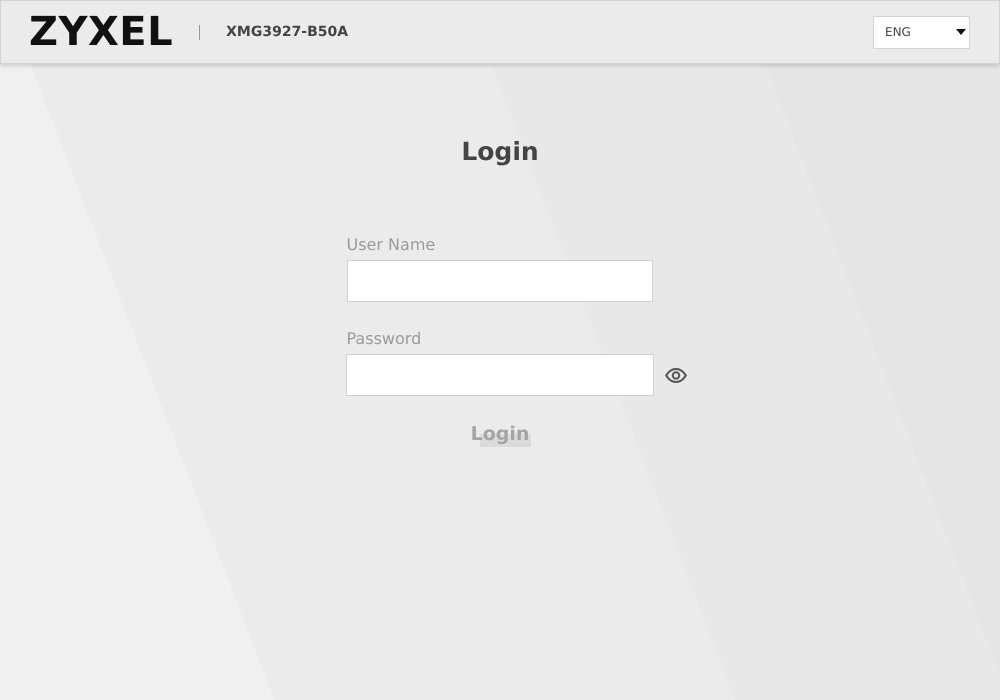 The width and height of the screenshot is (1000, 700). I want to click on caret-icon, so click(961, 32).